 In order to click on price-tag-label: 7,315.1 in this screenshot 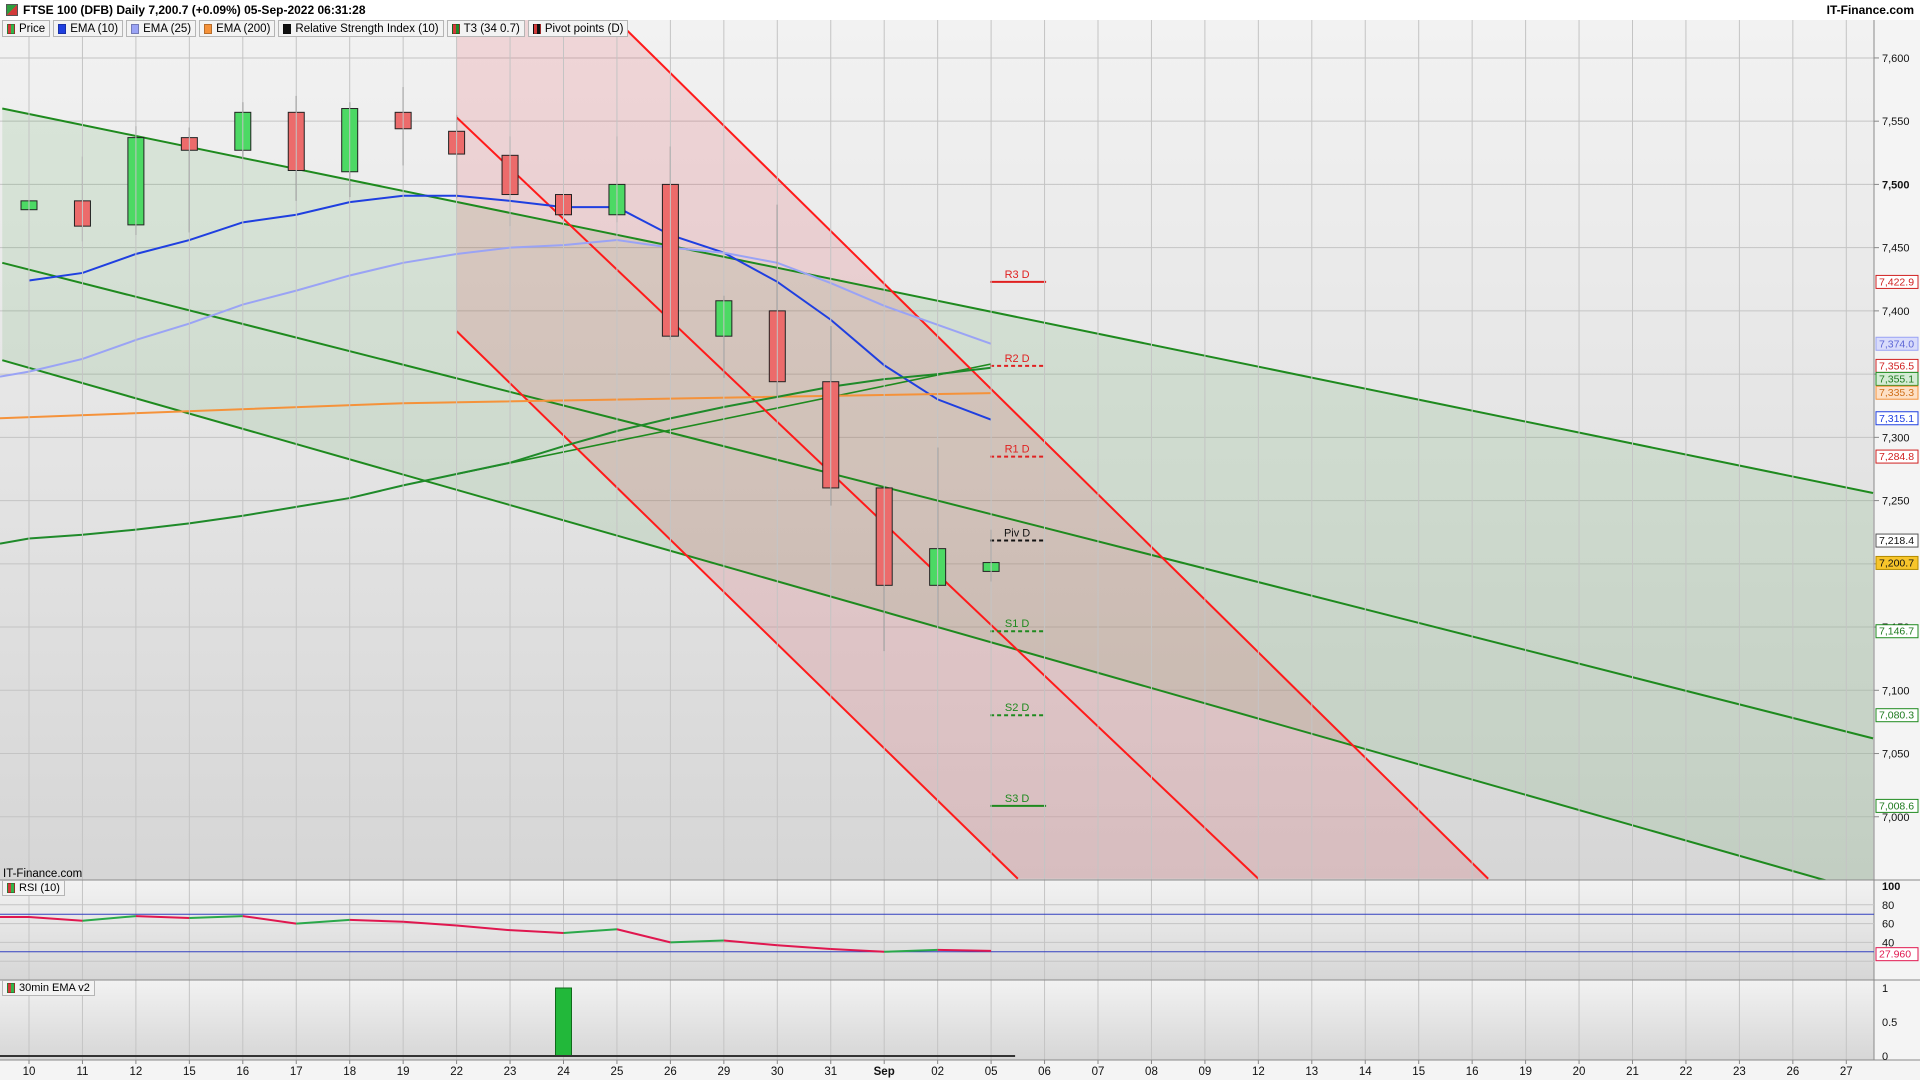, I will do `click(1896, 419)`.